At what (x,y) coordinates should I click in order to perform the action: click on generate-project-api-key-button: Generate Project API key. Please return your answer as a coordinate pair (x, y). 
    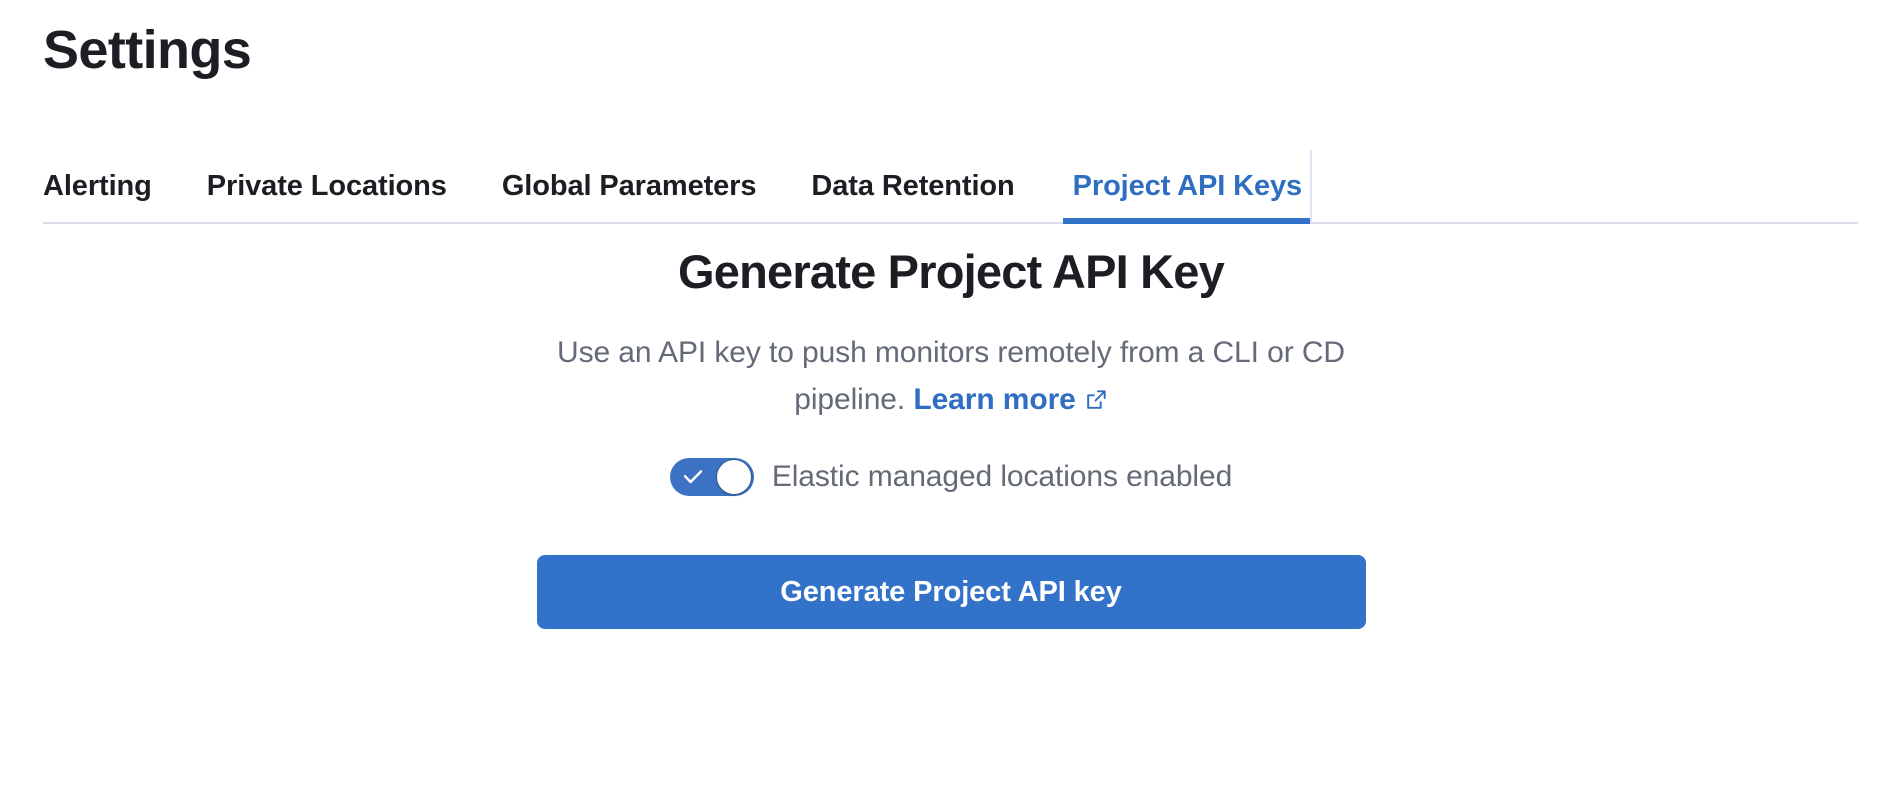
    Looking at the image, I should click on (951, 592).